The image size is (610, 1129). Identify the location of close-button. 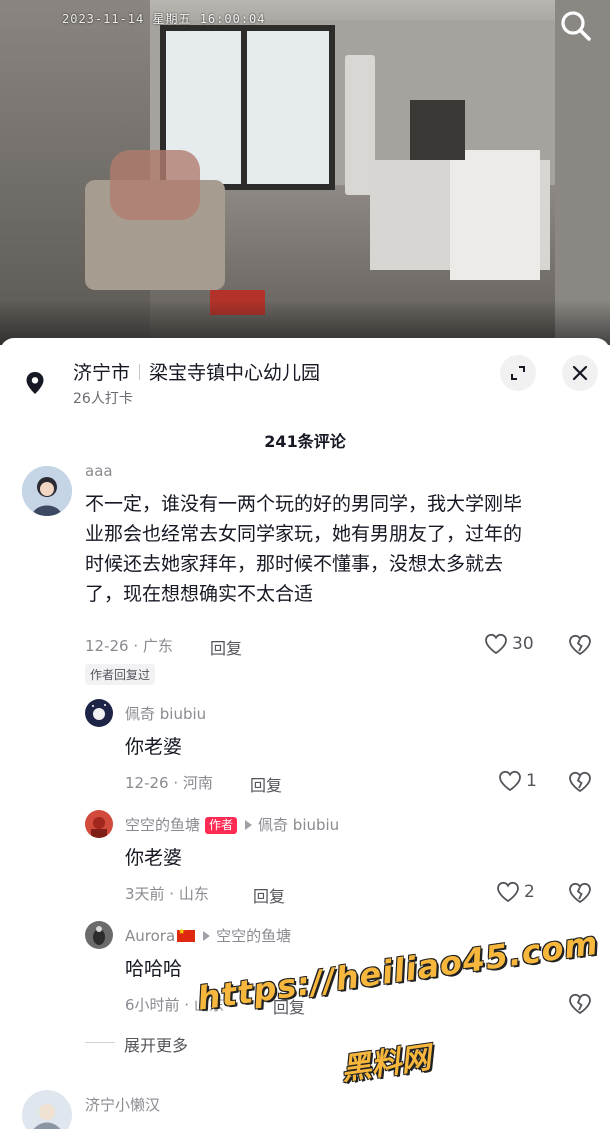
(580, 373).